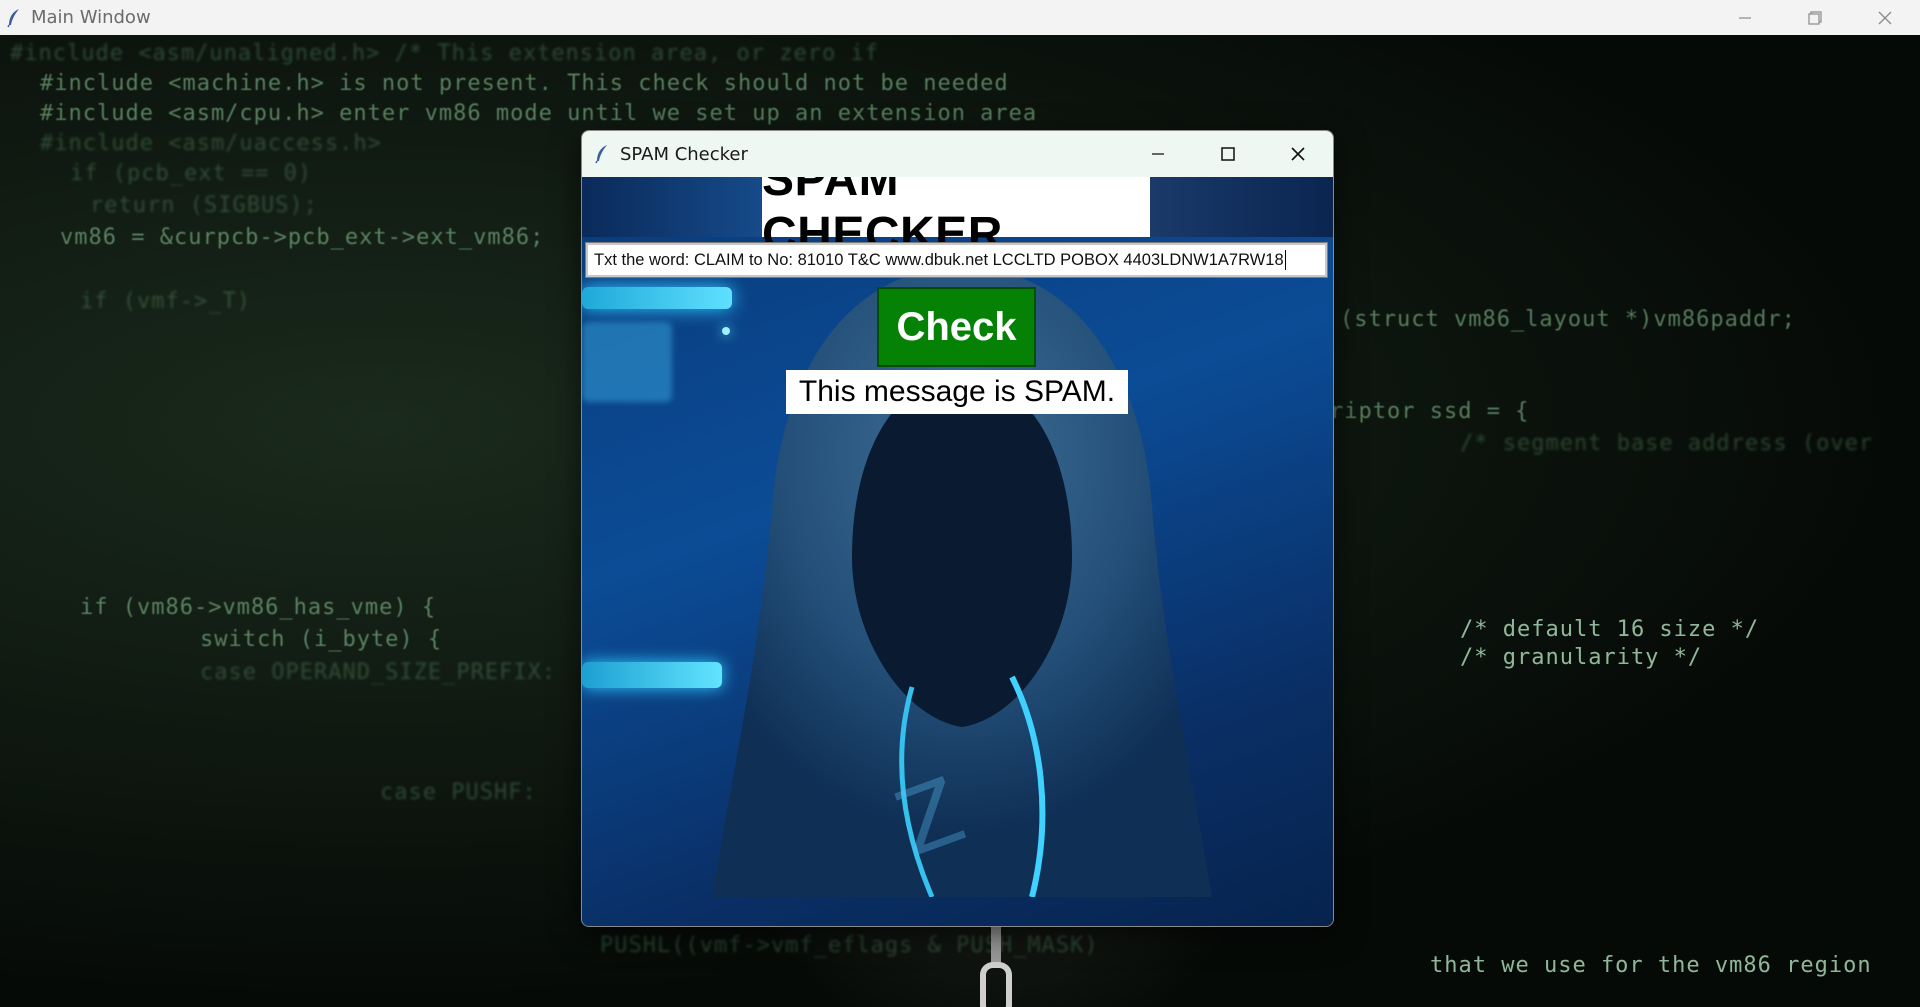  What do you see at coordinates (1651, 965) in the screenshot?
I see `background-code-line: that we use for the vm86 region` at bounding box center [1651, 965].